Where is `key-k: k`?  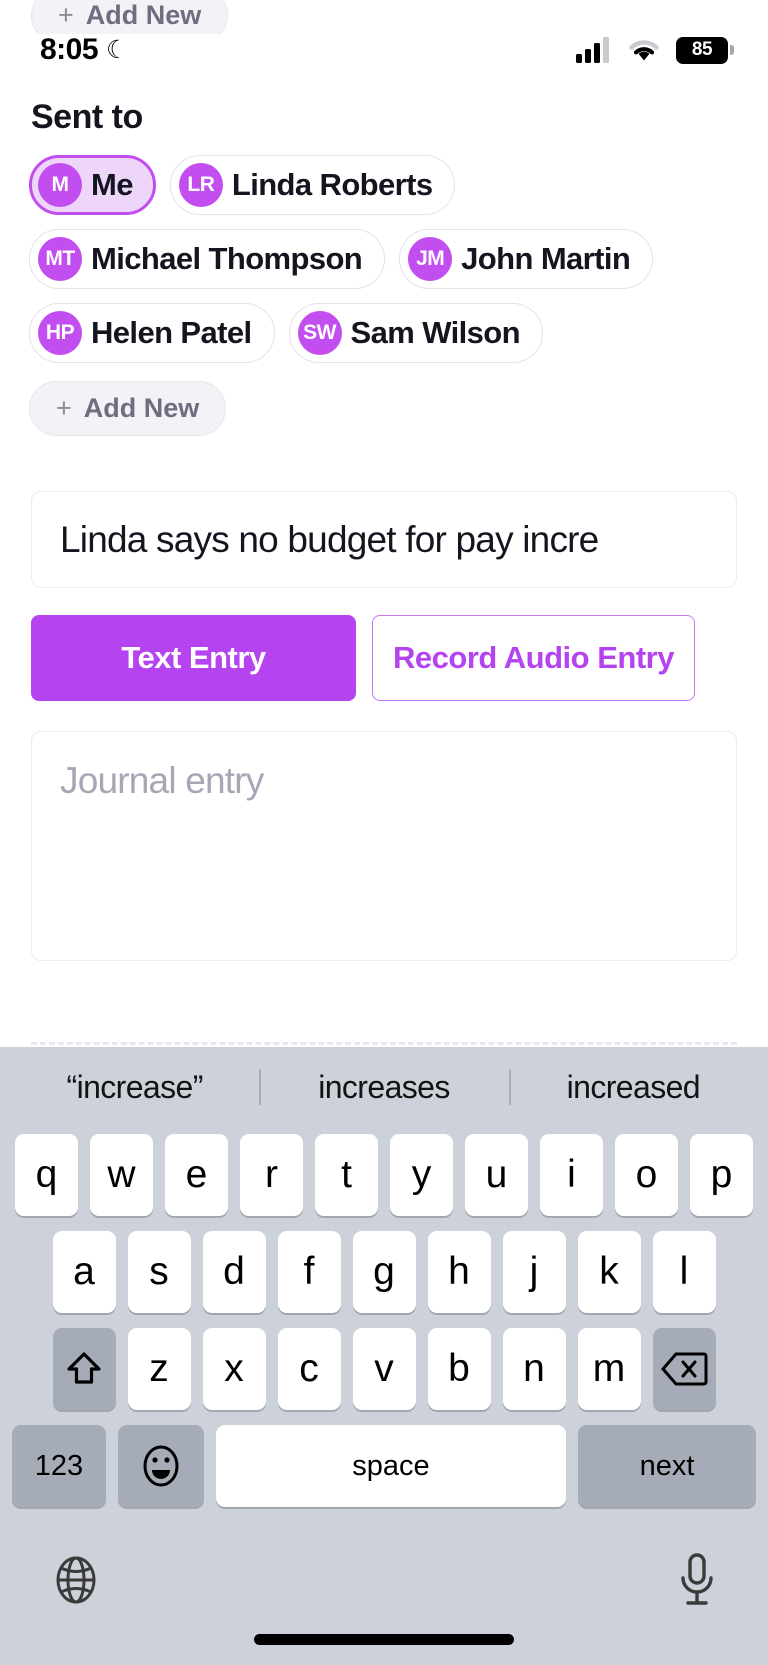 key-k: k is located at coordinates (609, 1272).